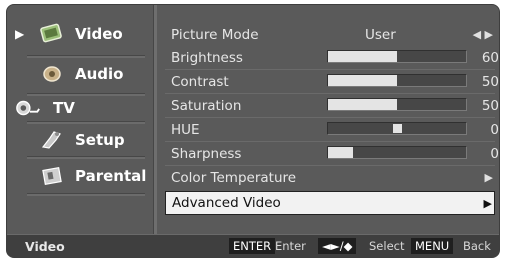 The height and width of the screenshot is (262, 505). I want to click on slider-knob, so click(397, 128).